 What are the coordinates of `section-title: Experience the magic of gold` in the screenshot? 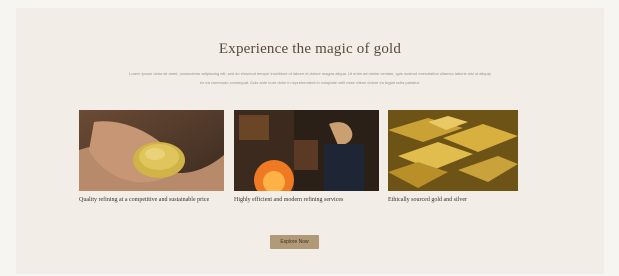 It's located at (310, 49).